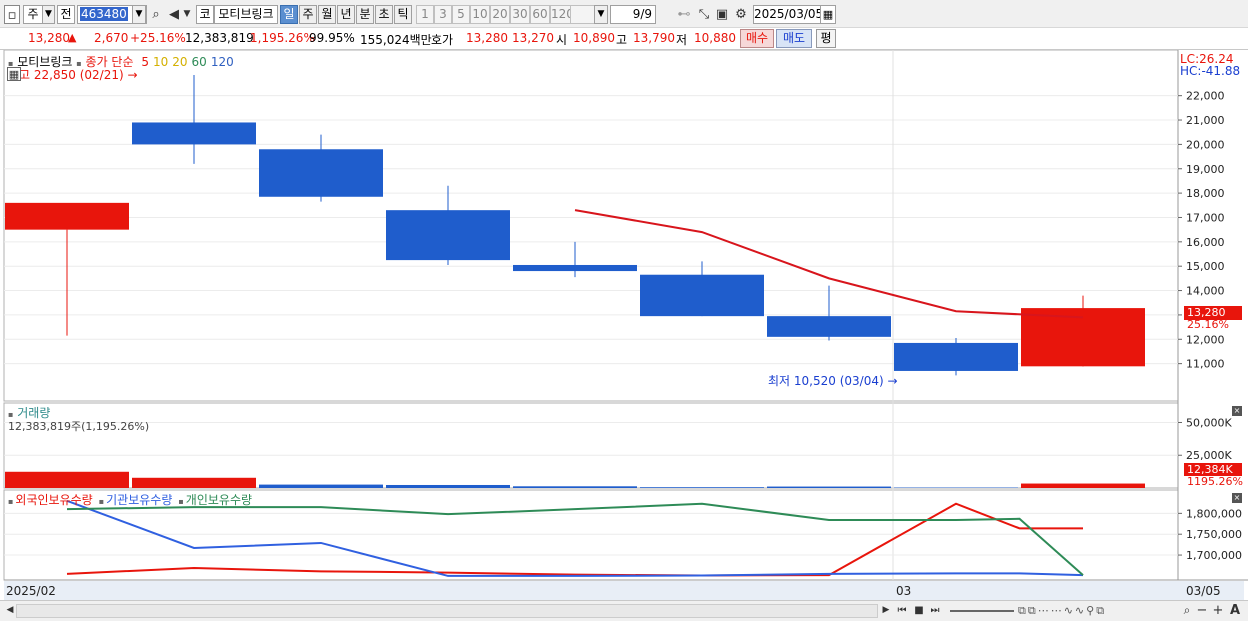  What do you see at coordinates (757, 38) in the screenshot?
I see `buy-button: 매수` at bounding box center [757, 38].